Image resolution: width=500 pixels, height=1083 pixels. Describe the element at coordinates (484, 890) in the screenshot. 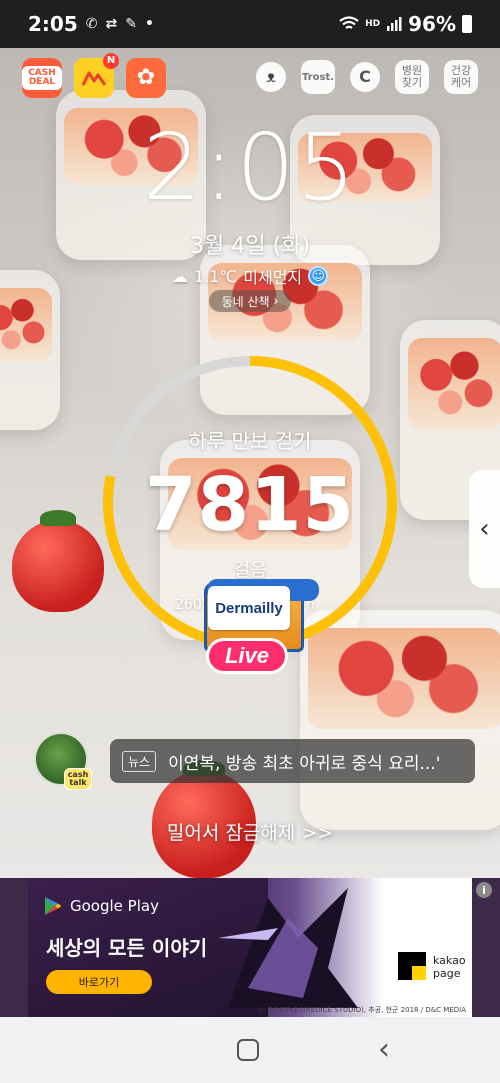

I see `ad-info-icon: i` at that location.